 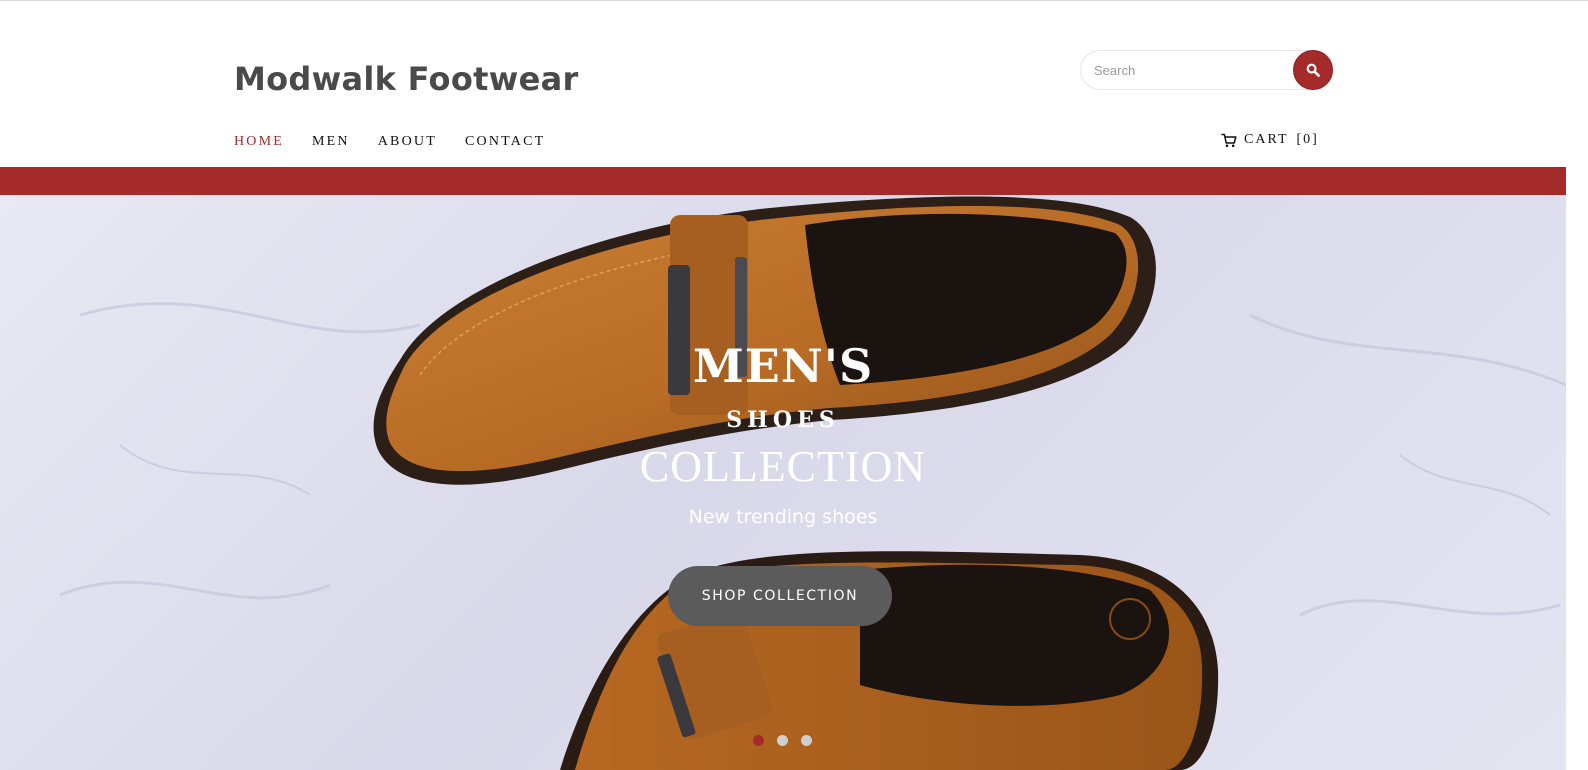 I want to click on nav-contact: CONTACT, so click(x=505, y=142).